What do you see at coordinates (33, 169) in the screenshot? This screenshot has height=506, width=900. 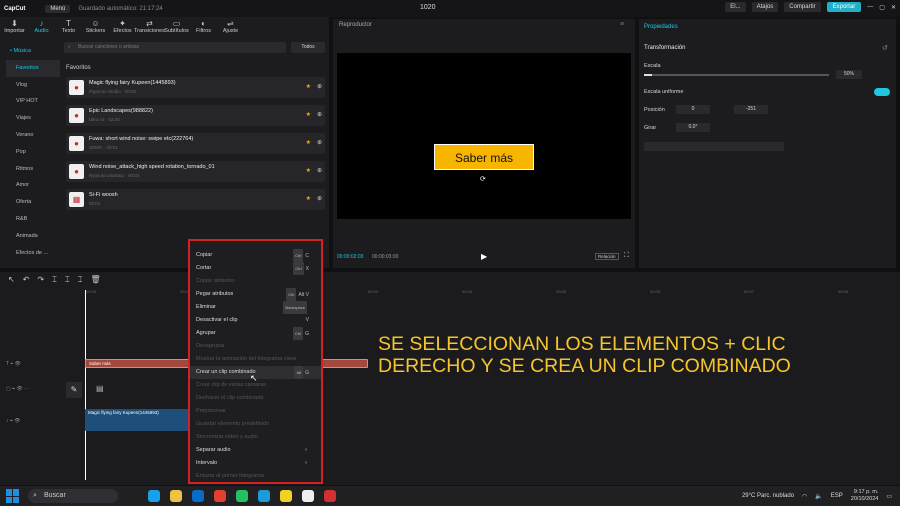 I see `sidebar-item: Ritmos` at bounding box center [33, 169].